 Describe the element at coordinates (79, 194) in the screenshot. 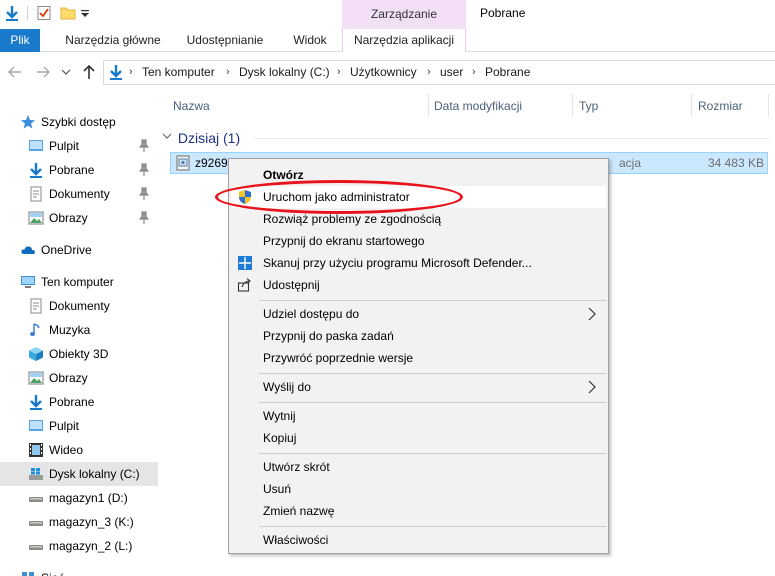

I see `nav-item-documents: Dokumenty` at that location.